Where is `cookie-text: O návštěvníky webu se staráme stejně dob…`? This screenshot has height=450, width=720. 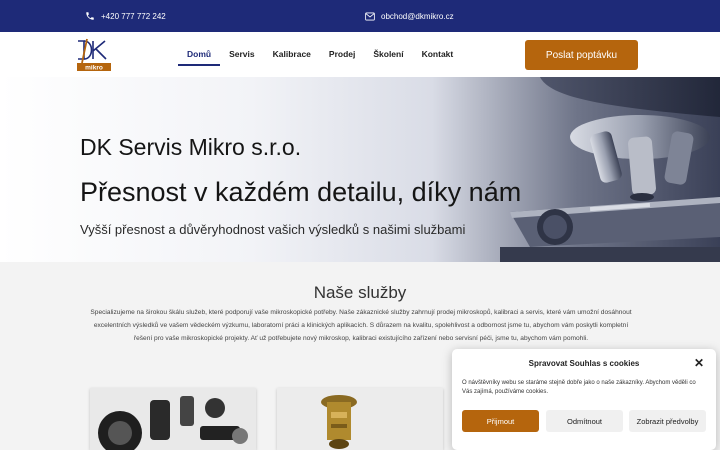 cookie-text: O návštěvníky webu se staráme stejně dob… is located at coordinates (579, 387).